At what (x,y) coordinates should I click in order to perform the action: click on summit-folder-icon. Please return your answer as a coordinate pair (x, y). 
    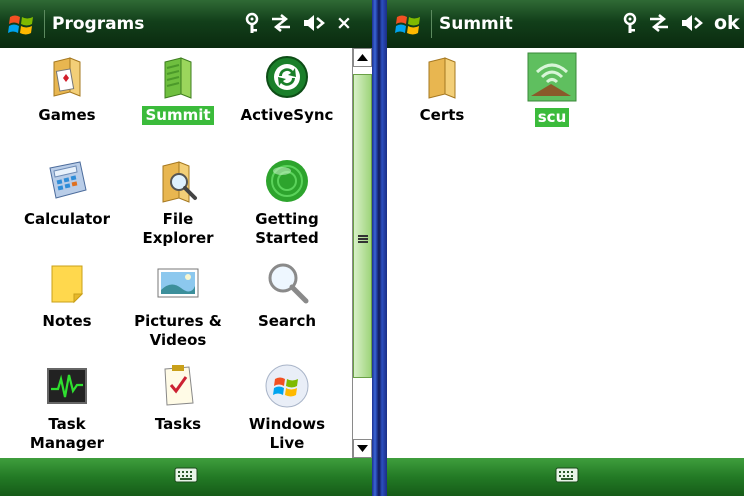
    Looking at the image, I should click on (178, 77).